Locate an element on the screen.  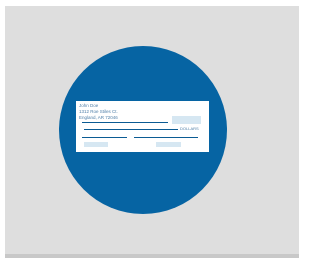
signature-field is located at coordinates (168, 144).